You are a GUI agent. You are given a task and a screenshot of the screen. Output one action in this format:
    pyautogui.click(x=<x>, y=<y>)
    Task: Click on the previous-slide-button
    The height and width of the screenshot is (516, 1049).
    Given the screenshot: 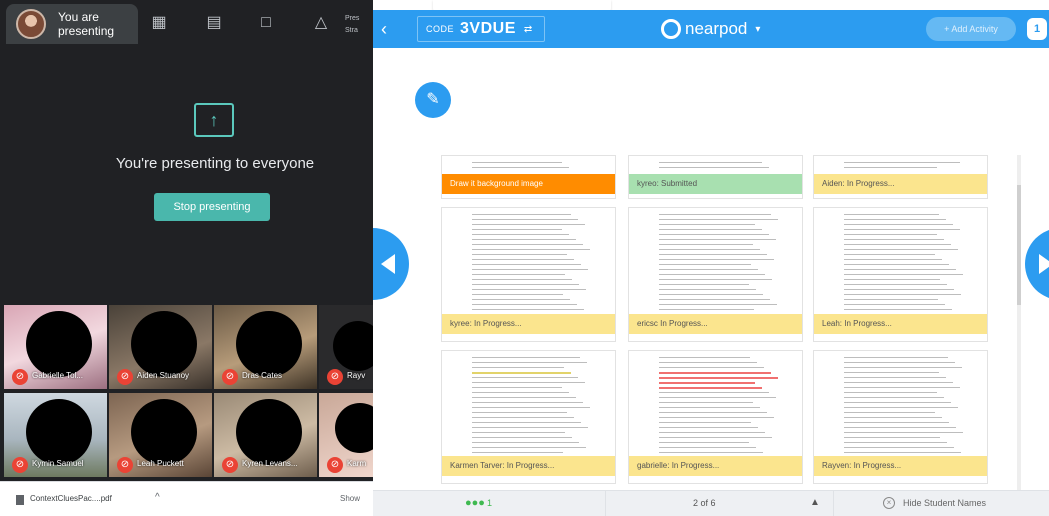 What is the action you would take?
    pyautogui.click(x=391, y=264)
    